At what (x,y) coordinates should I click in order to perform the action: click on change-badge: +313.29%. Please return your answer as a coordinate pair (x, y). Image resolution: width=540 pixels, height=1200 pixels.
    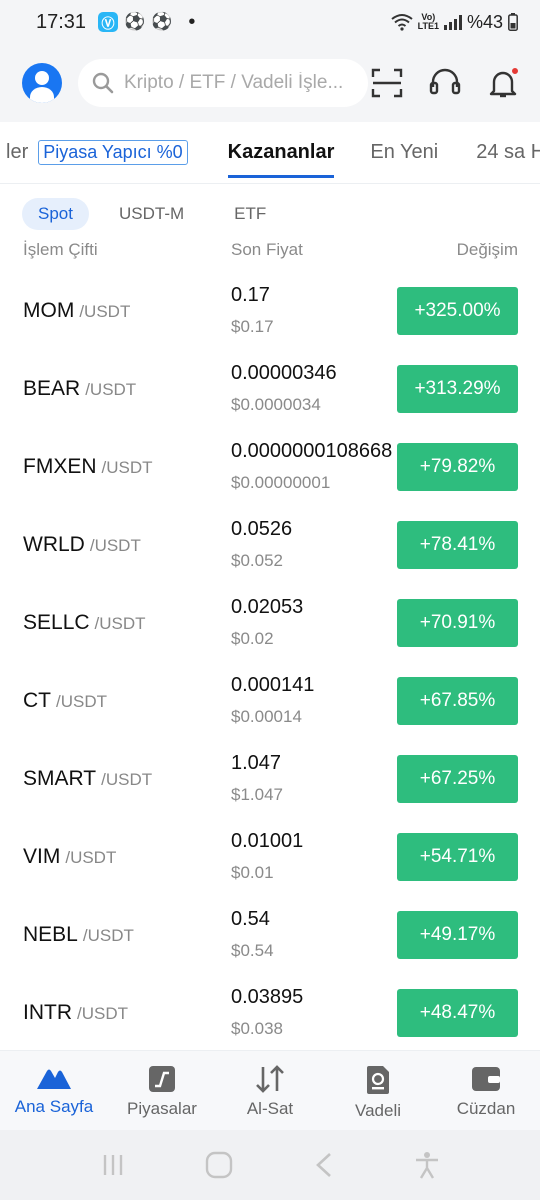
    Looking at the image, I should click on (457, 389).